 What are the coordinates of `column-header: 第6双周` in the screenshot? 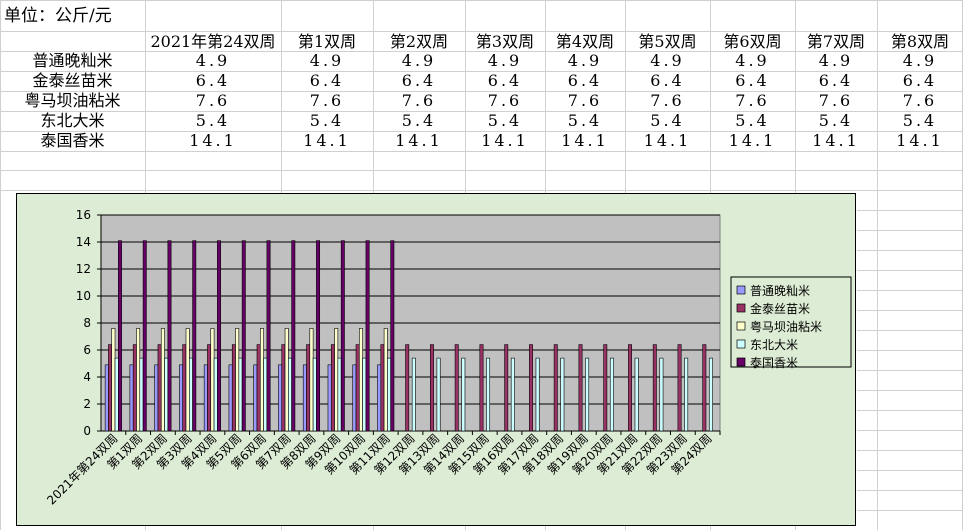 It's located at (752, 42).